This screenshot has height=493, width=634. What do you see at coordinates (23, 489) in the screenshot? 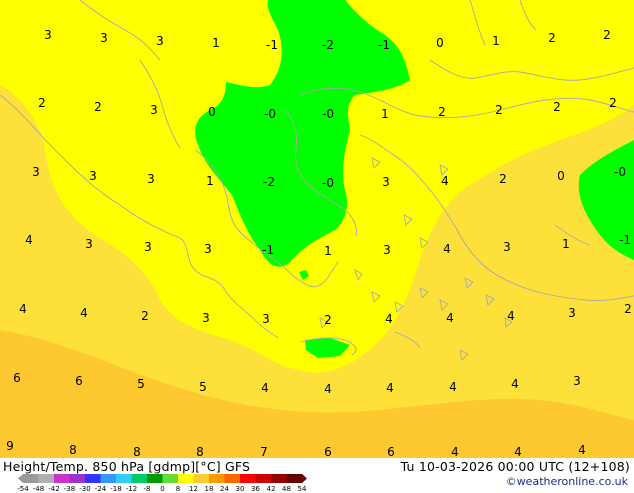
I see `scale-tick-label: -54` at bounding box center [23, 489].